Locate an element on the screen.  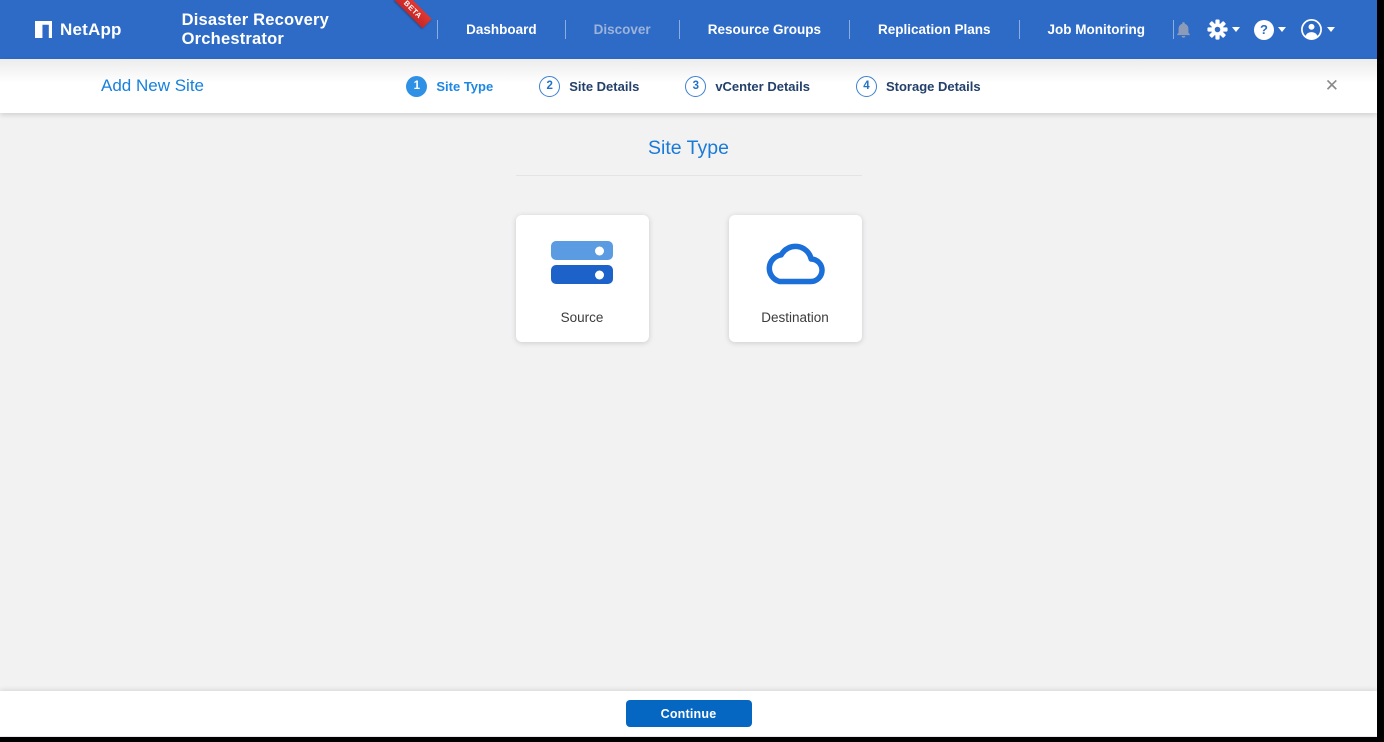
step-site-details: 2 Site Details is located at coordinates (589, 86).